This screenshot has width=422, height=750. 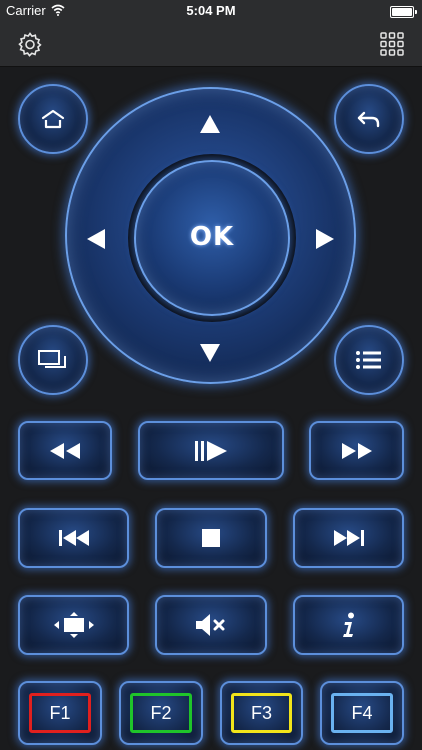 What do you see at coordinates (325, 239) in the screenshot?
I see `arrow-right-button` at bounding box center [325, 239].